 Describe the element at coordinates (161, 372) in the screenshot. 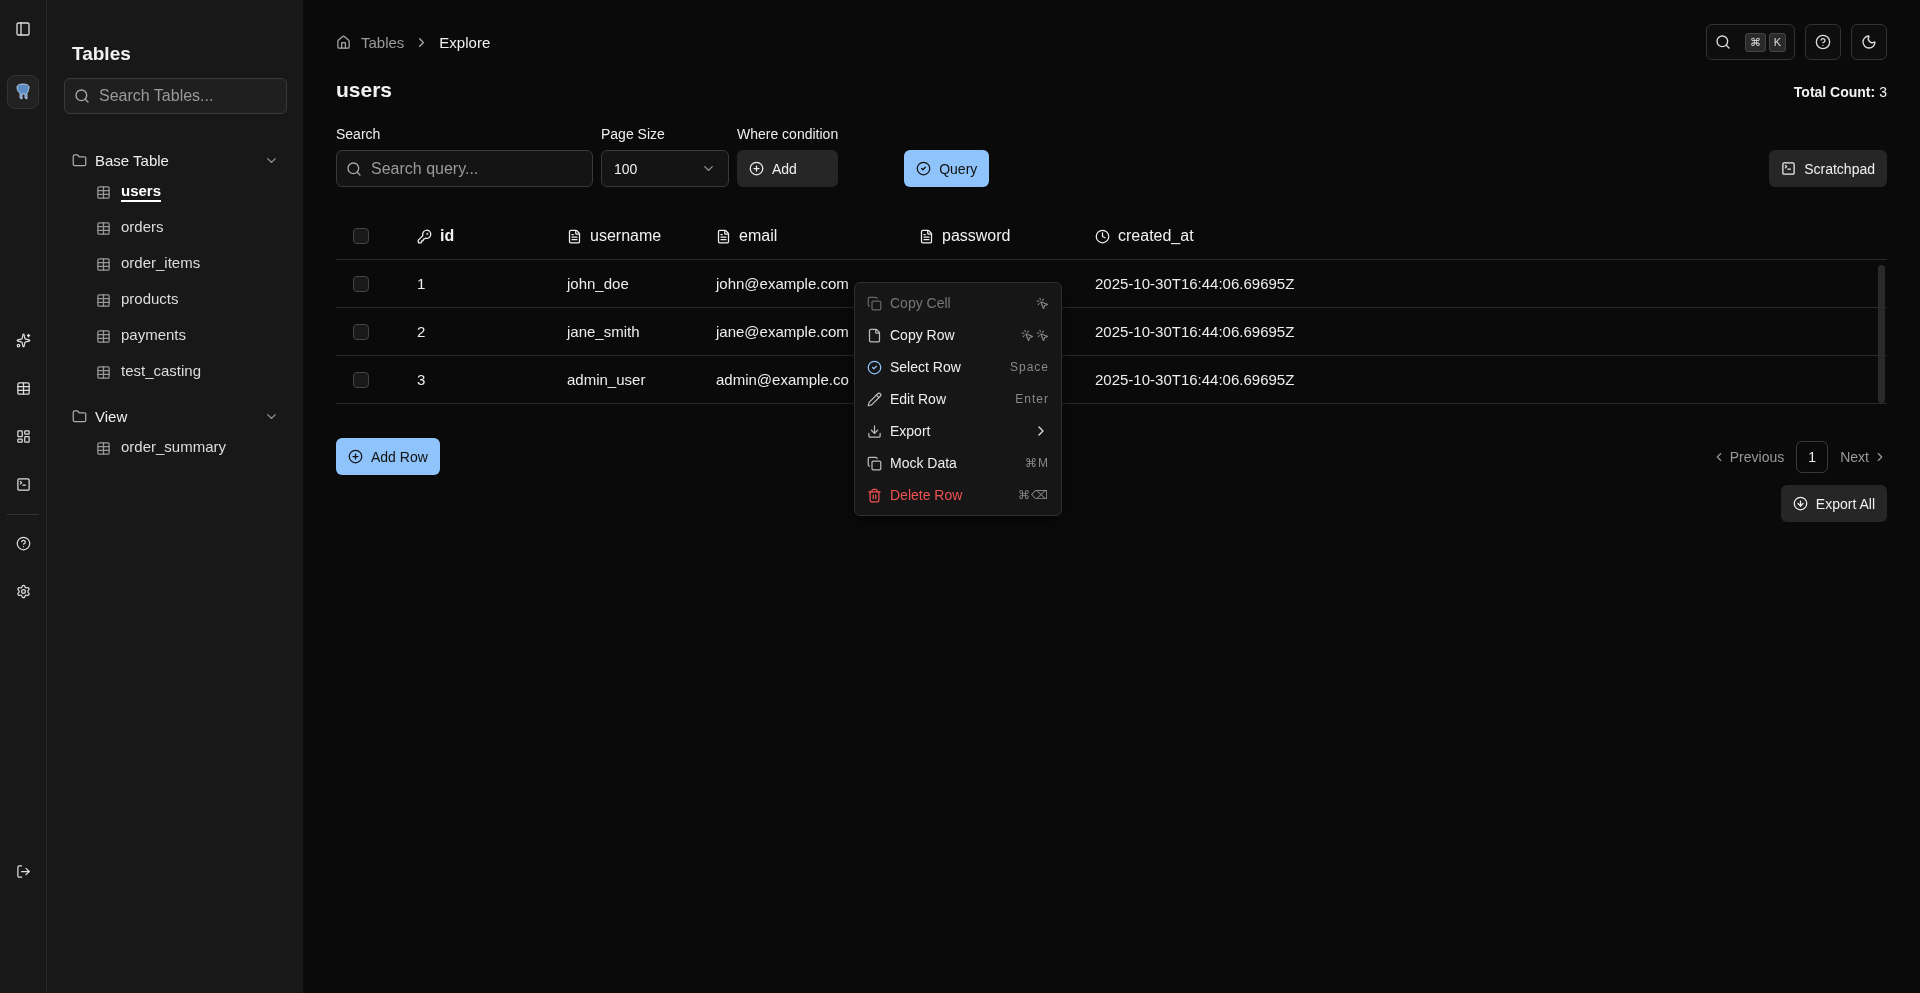

I see `table-item: test_casting` at that location.